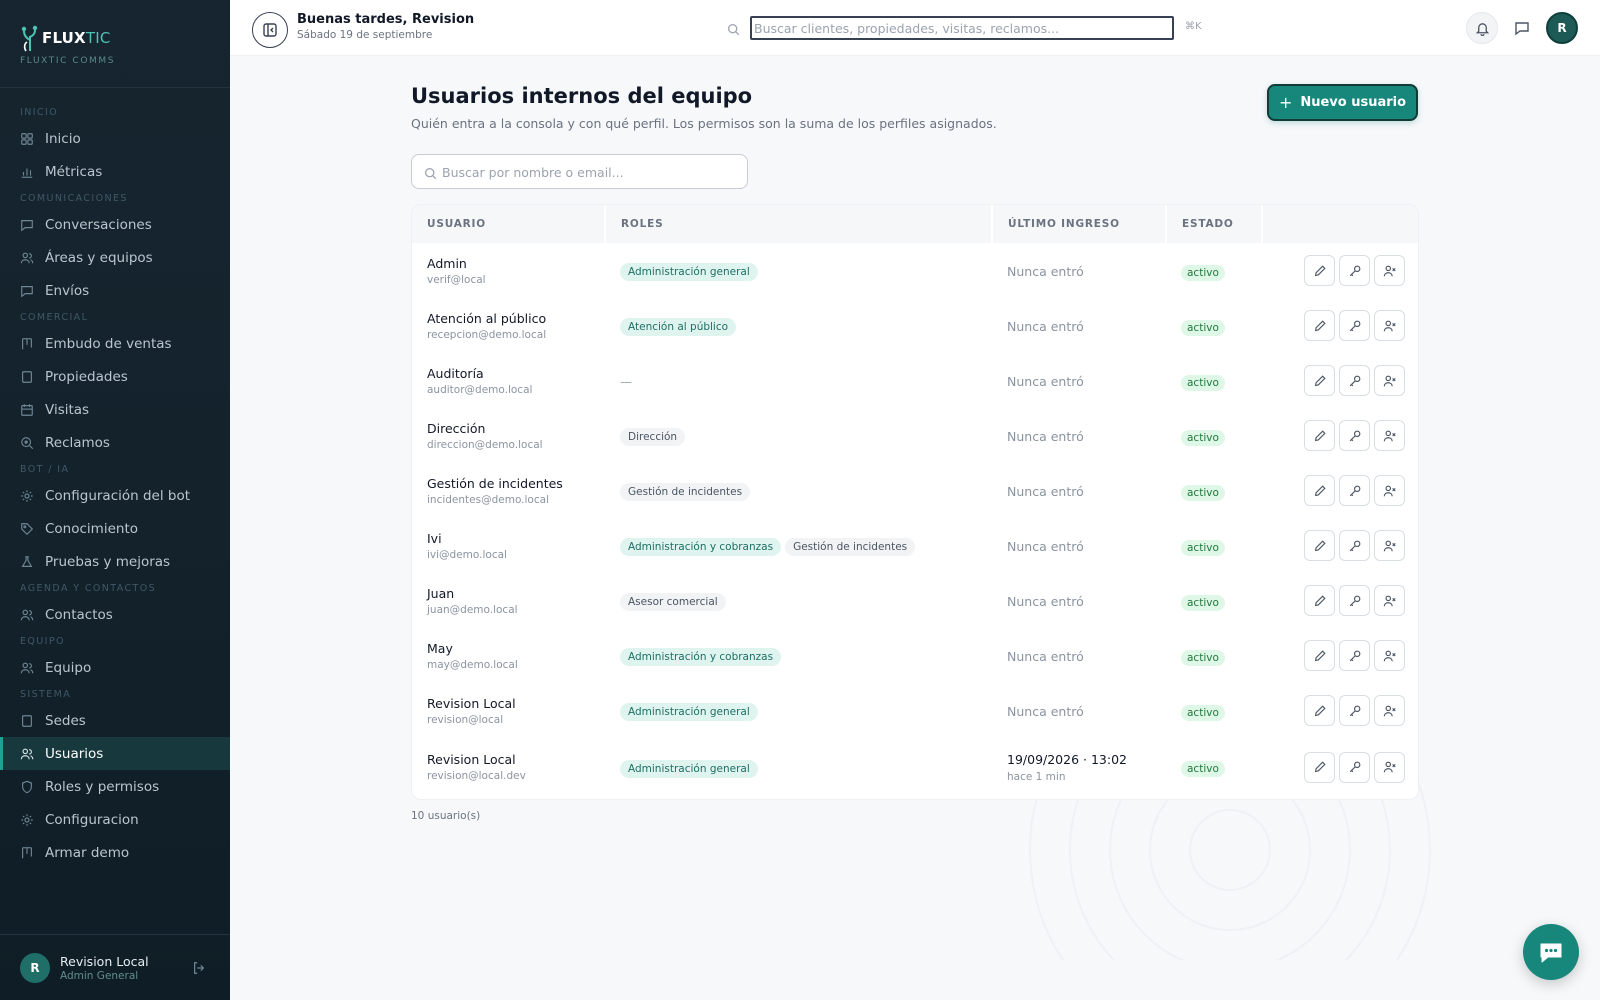 This screenshot has width=1600, height=1000. What do you see at coordinates (115, 343) in the screenshot?
I see `sidebar-item-embudo-de-ventas: Embudo de ventas` at bounding box center [115, 343].